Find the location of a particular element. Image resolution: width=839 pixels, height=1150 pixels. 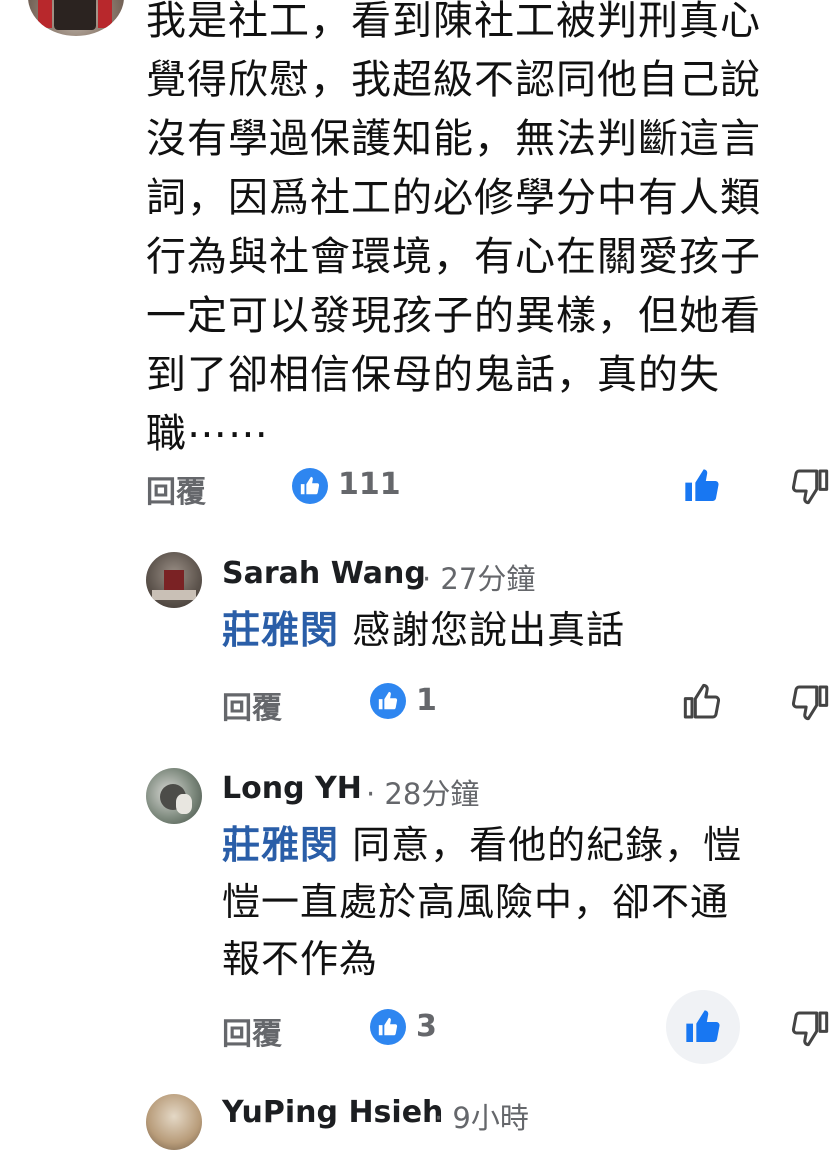

reply-line: 同意，看他的紀錄，愷 is located at coordinates (547, 845).